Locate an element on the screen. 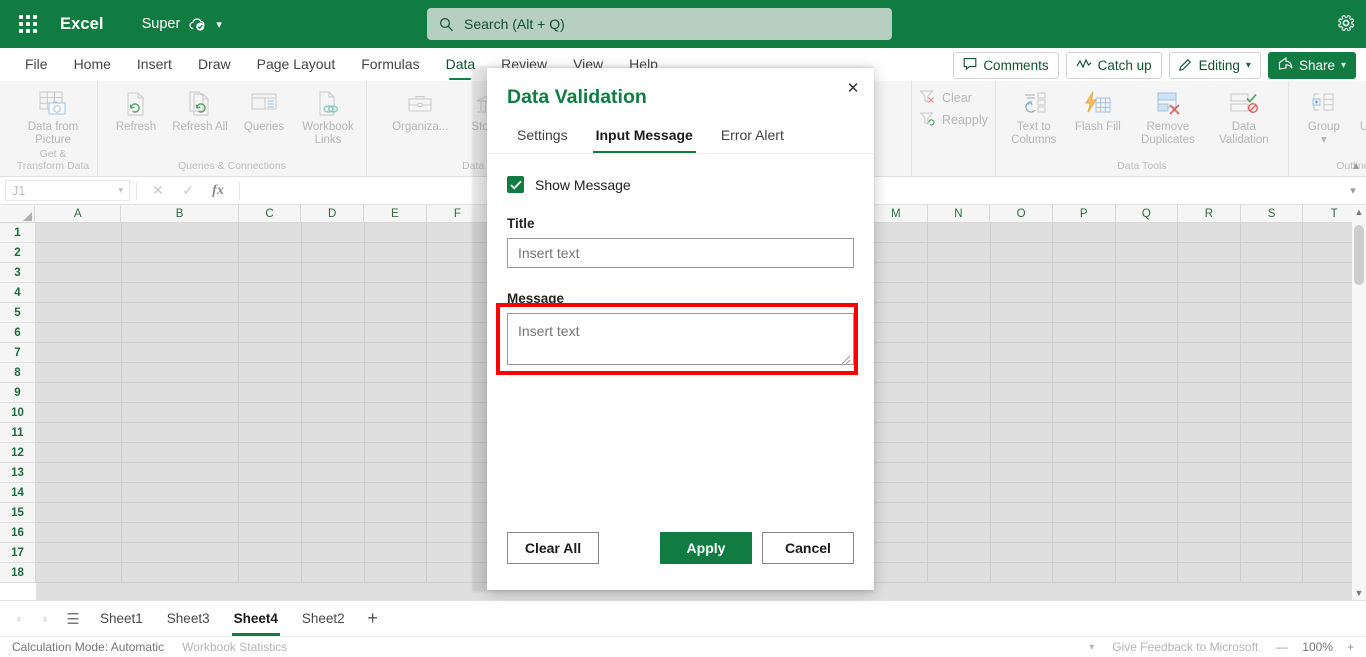 The image size is (1366, 657). row-header-4: 4 is located at coordinates (18, 293).